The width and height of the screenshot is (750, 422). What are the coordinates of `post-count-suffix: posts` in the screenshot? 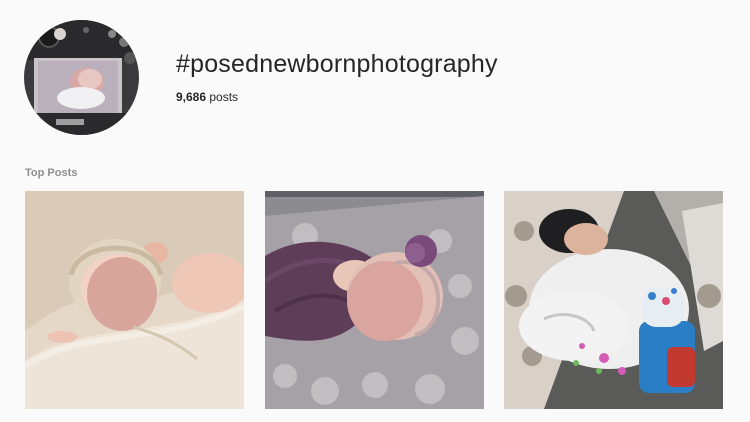 It's located at (224, 97).